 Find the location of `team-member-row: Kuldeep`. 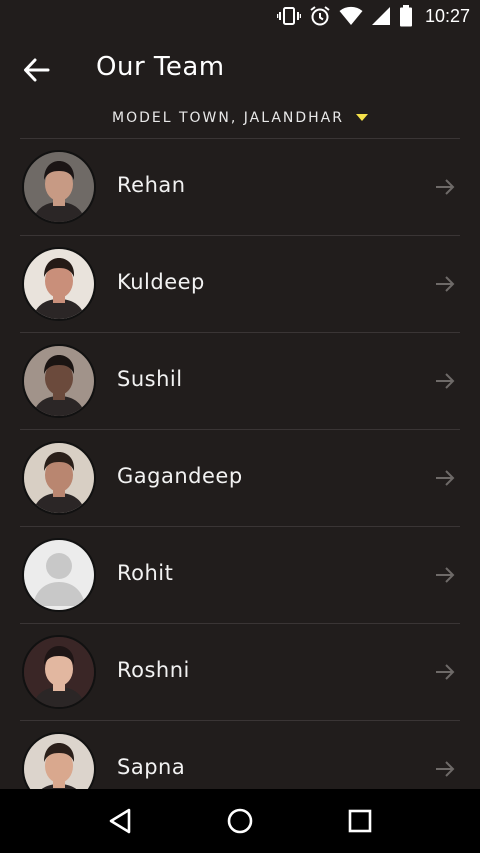

team-member-row: Kuldeep is located at coordinates (240, 284).